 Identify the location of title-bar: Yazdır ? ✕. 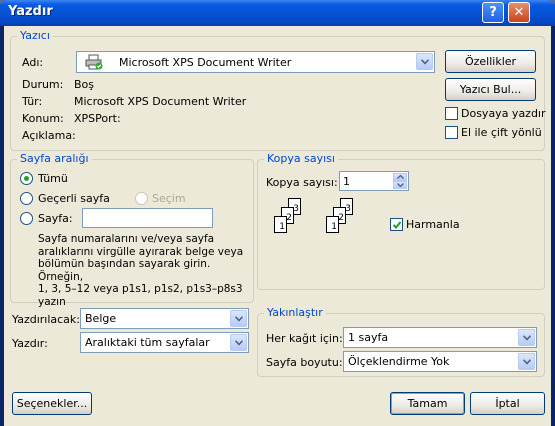
(277, 13).